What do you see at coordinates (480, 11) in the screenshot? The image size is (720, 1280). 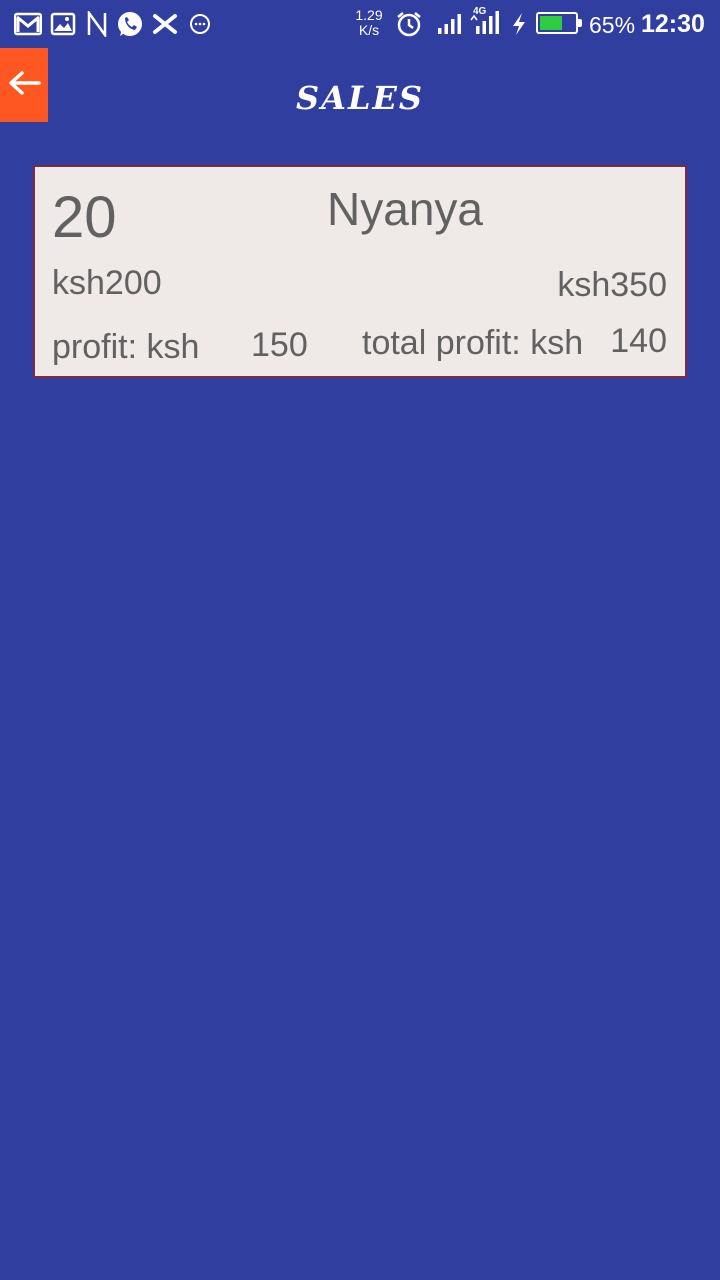 I see `network-type-label: 4G` at bounding box center [480, 11].